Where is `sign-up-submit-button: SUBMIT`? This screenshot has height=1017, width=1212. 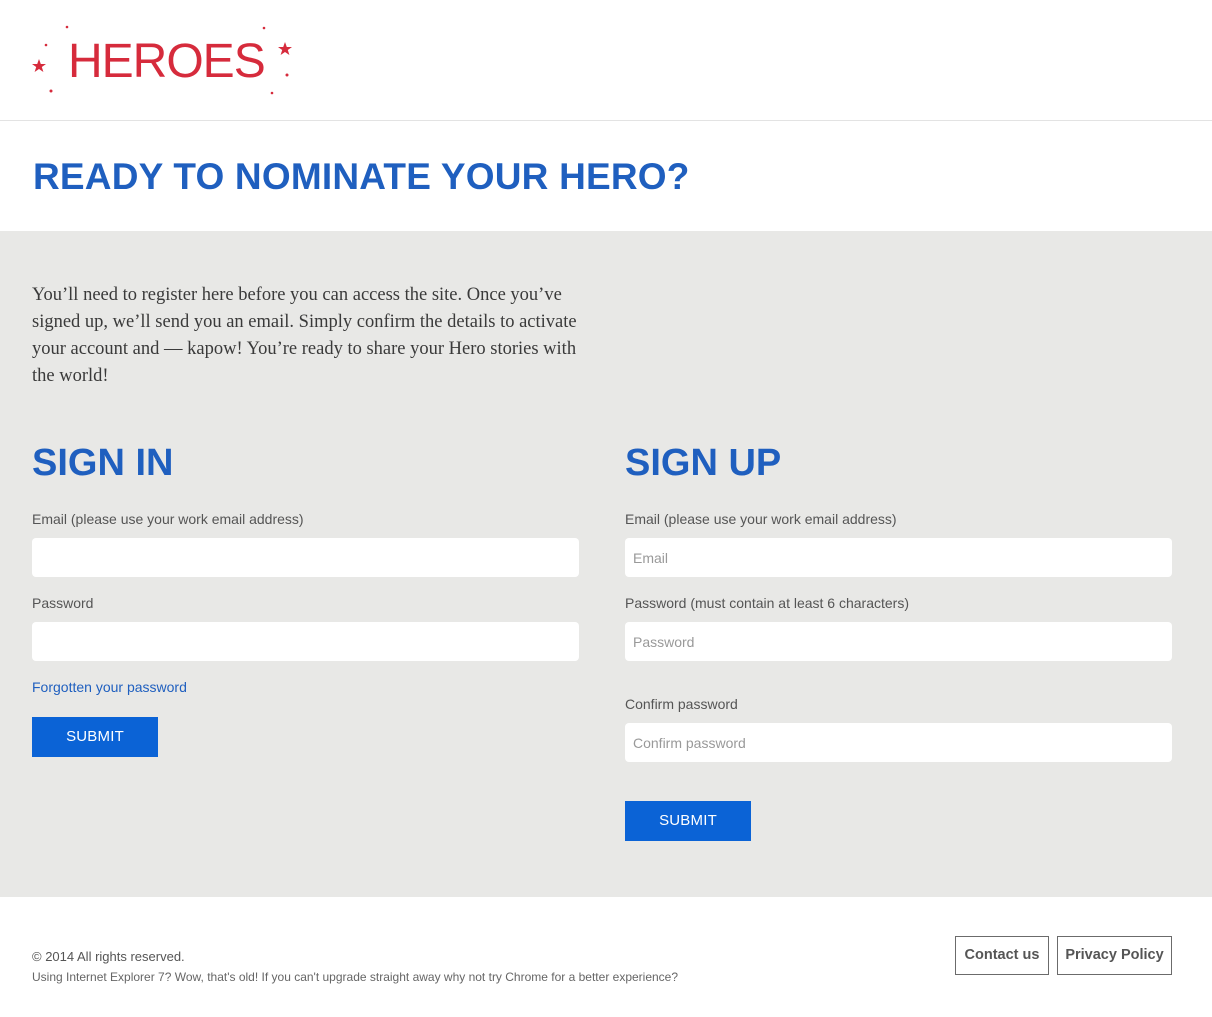 sign-up-submit-button: SUBMIT is located at coordinates (688, 821).